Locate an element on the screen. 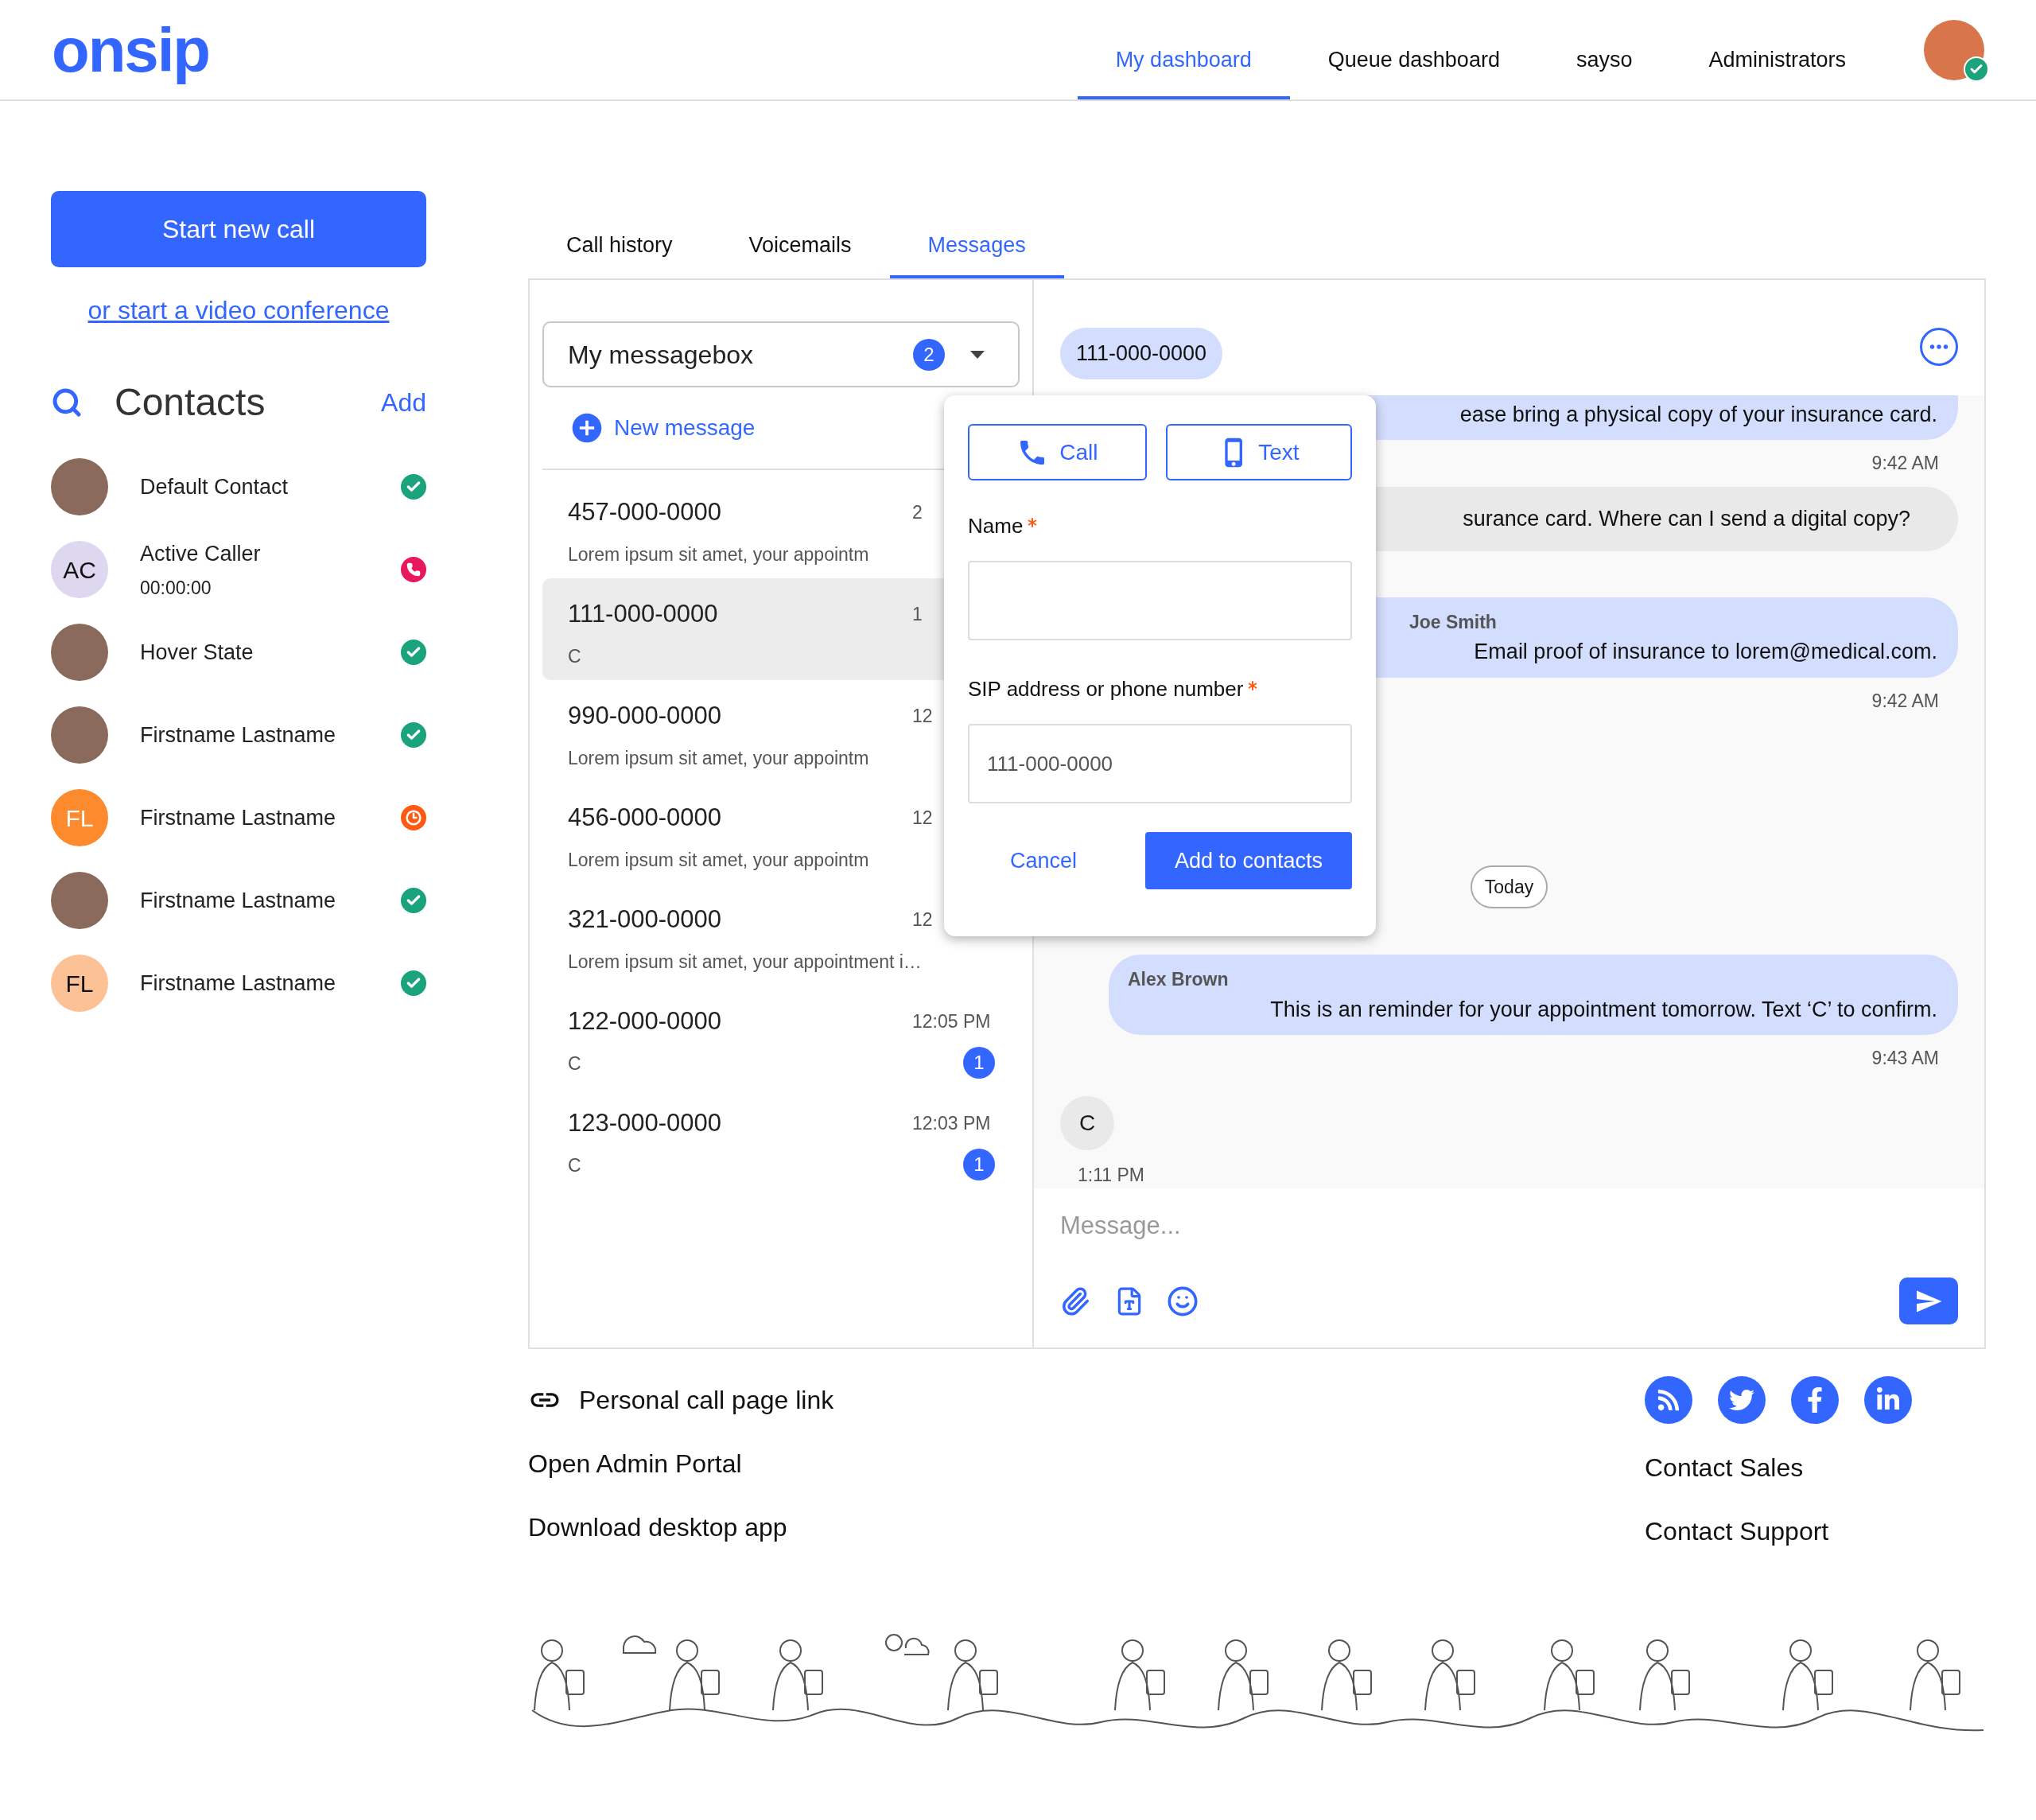 The image size is (2036, 1820). thread-number: 123-000-0000 is located at coordinates (645, 1123).